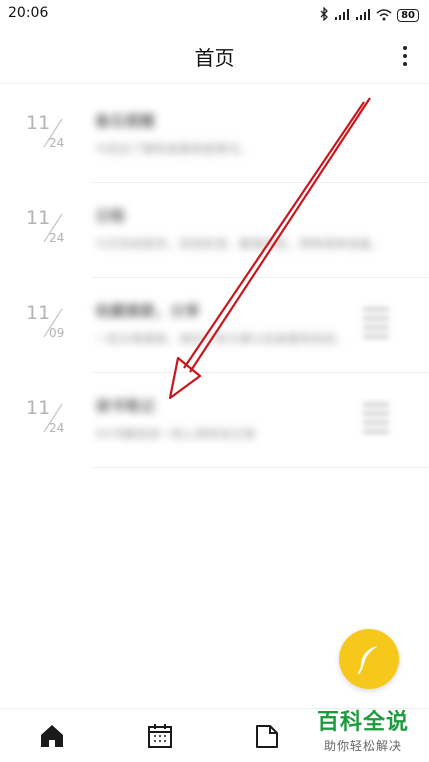 The height and width of the screenshot is (762, 429). I want to click on app-header: 首页, so click(214, 56).